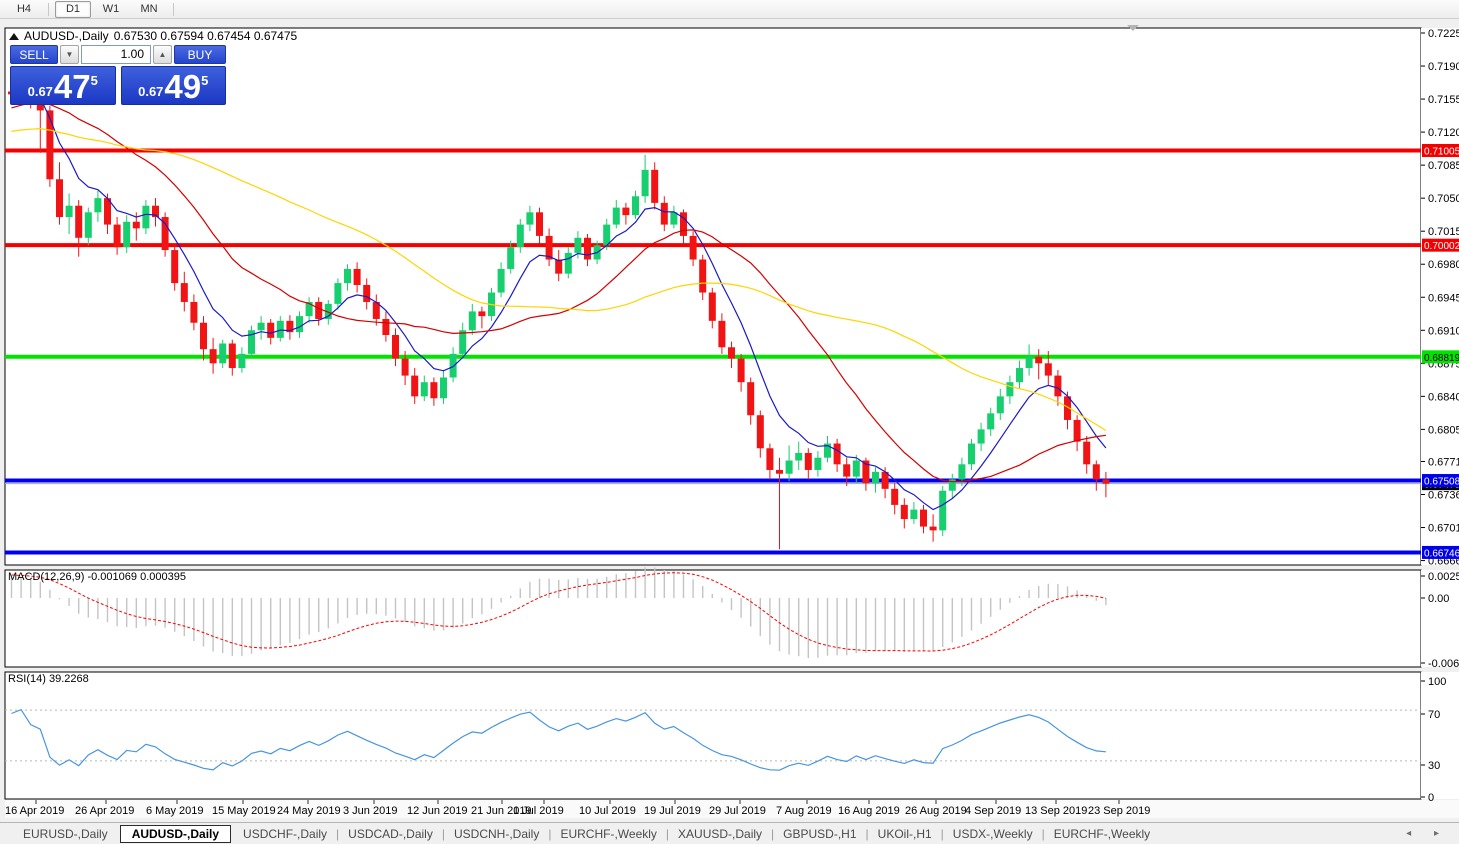 The image size is (1459, 844). What do you see at coordinates (672, 811) in the screenshot?
I see `date-label: 19 Jul 2019` at bounding box center [672, 811].